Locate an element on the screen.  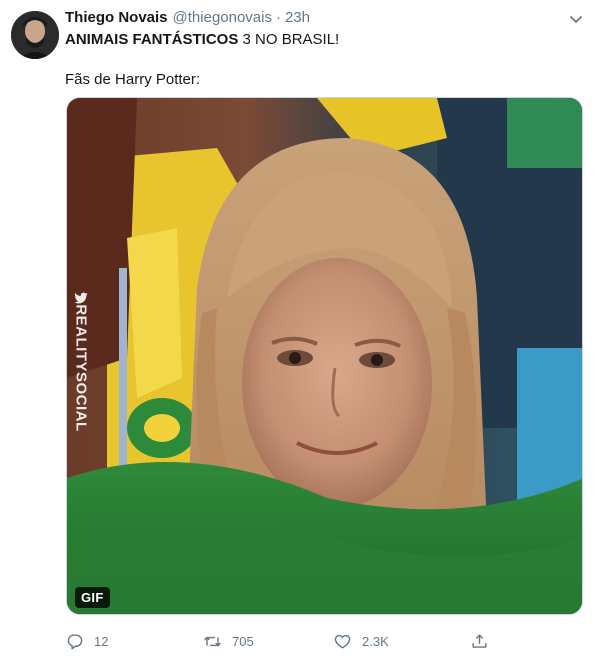
twitter-bird-icon is located at coordinates (81, 298).